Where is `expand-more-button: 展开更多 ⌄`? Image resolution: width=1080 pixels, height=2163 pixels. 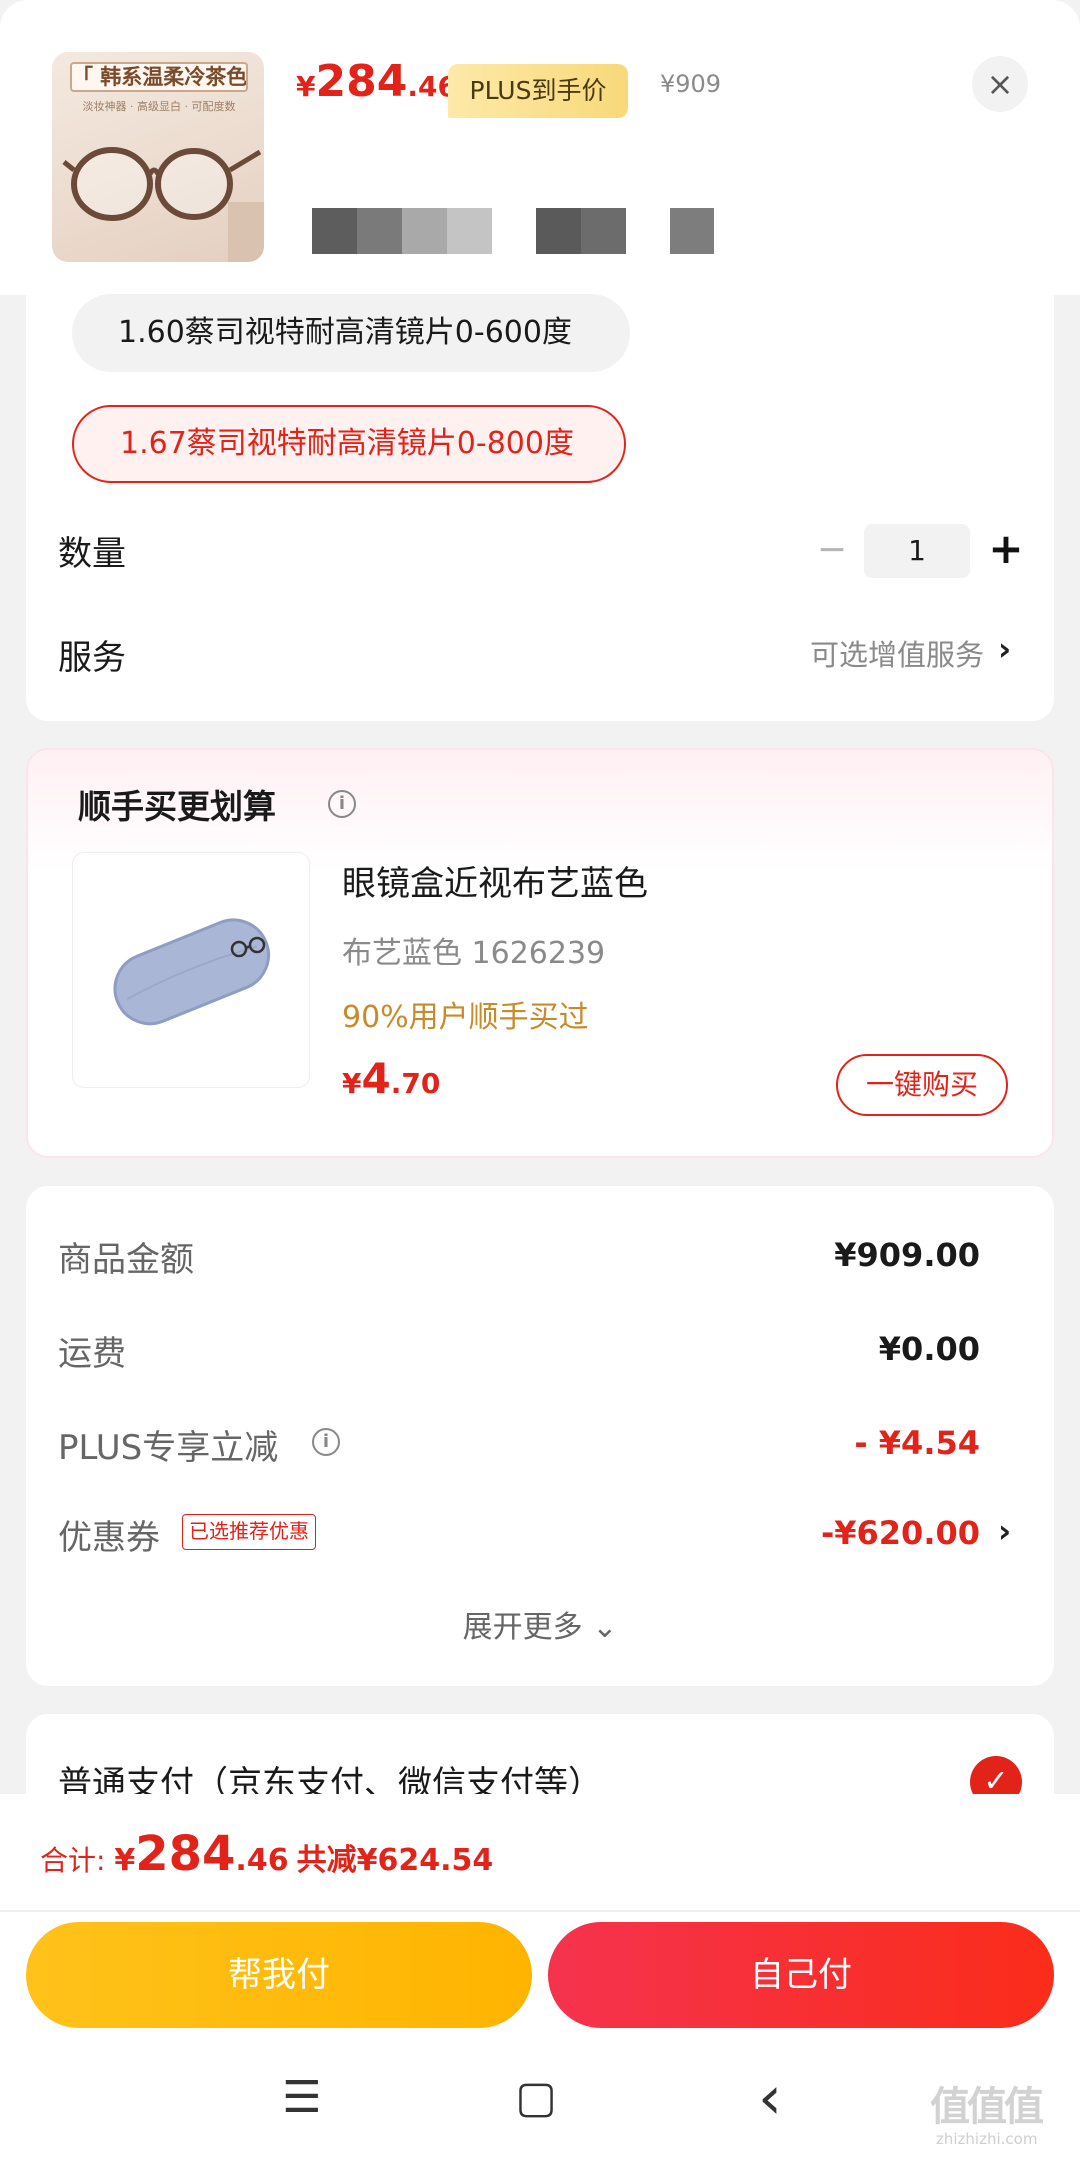 expand-more-button: 展开更多 ⌄ is located at coordinates (540, 1624).